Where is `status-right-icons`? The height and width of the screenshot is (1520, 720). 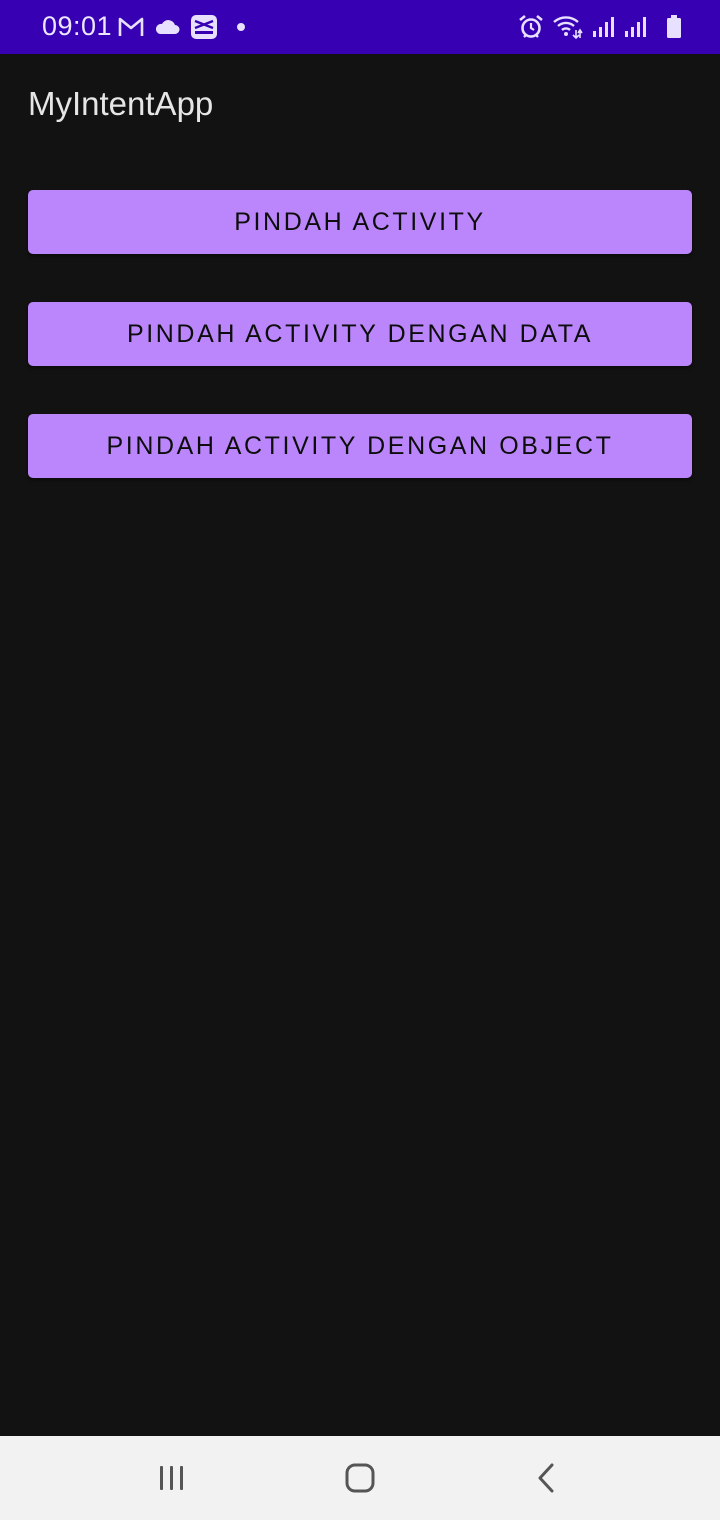
status-right-icons is located at coordinates (600, 27).